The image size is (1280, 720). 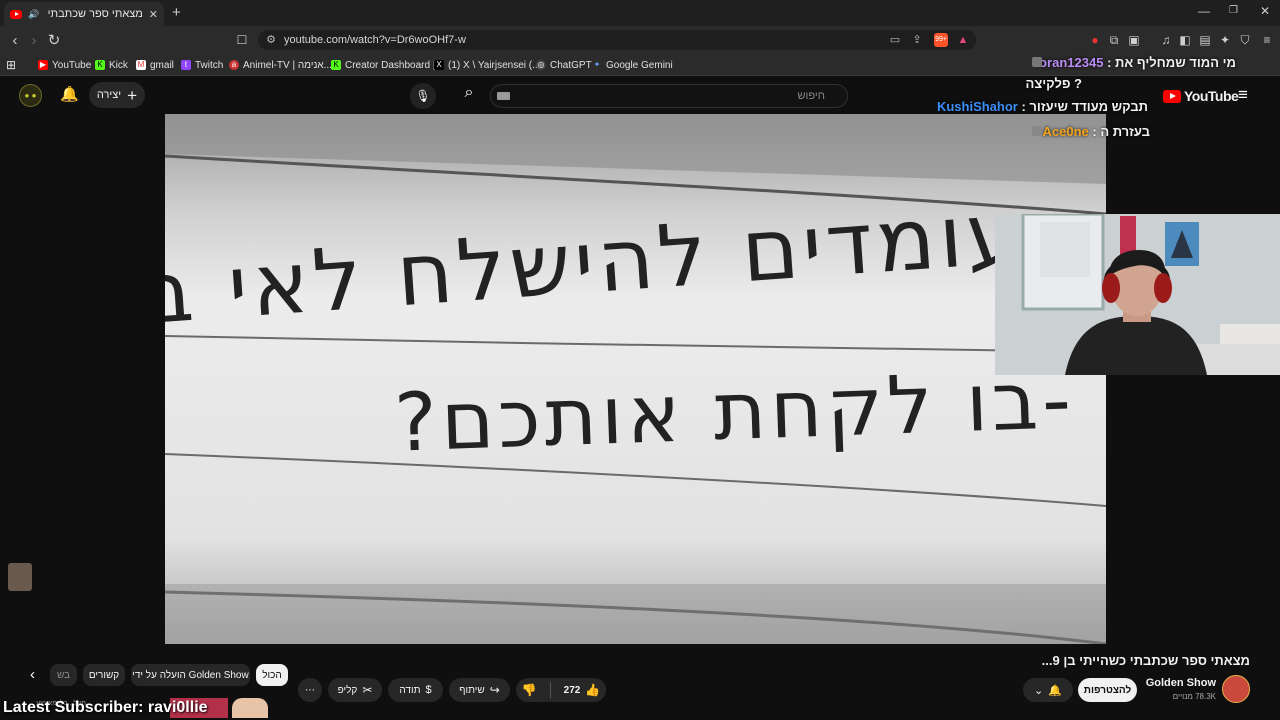 What do you see at coordinates (469, 96) in the screenshot?
I see `search-button-icon: ⌕` at bounding box center [469, 96].